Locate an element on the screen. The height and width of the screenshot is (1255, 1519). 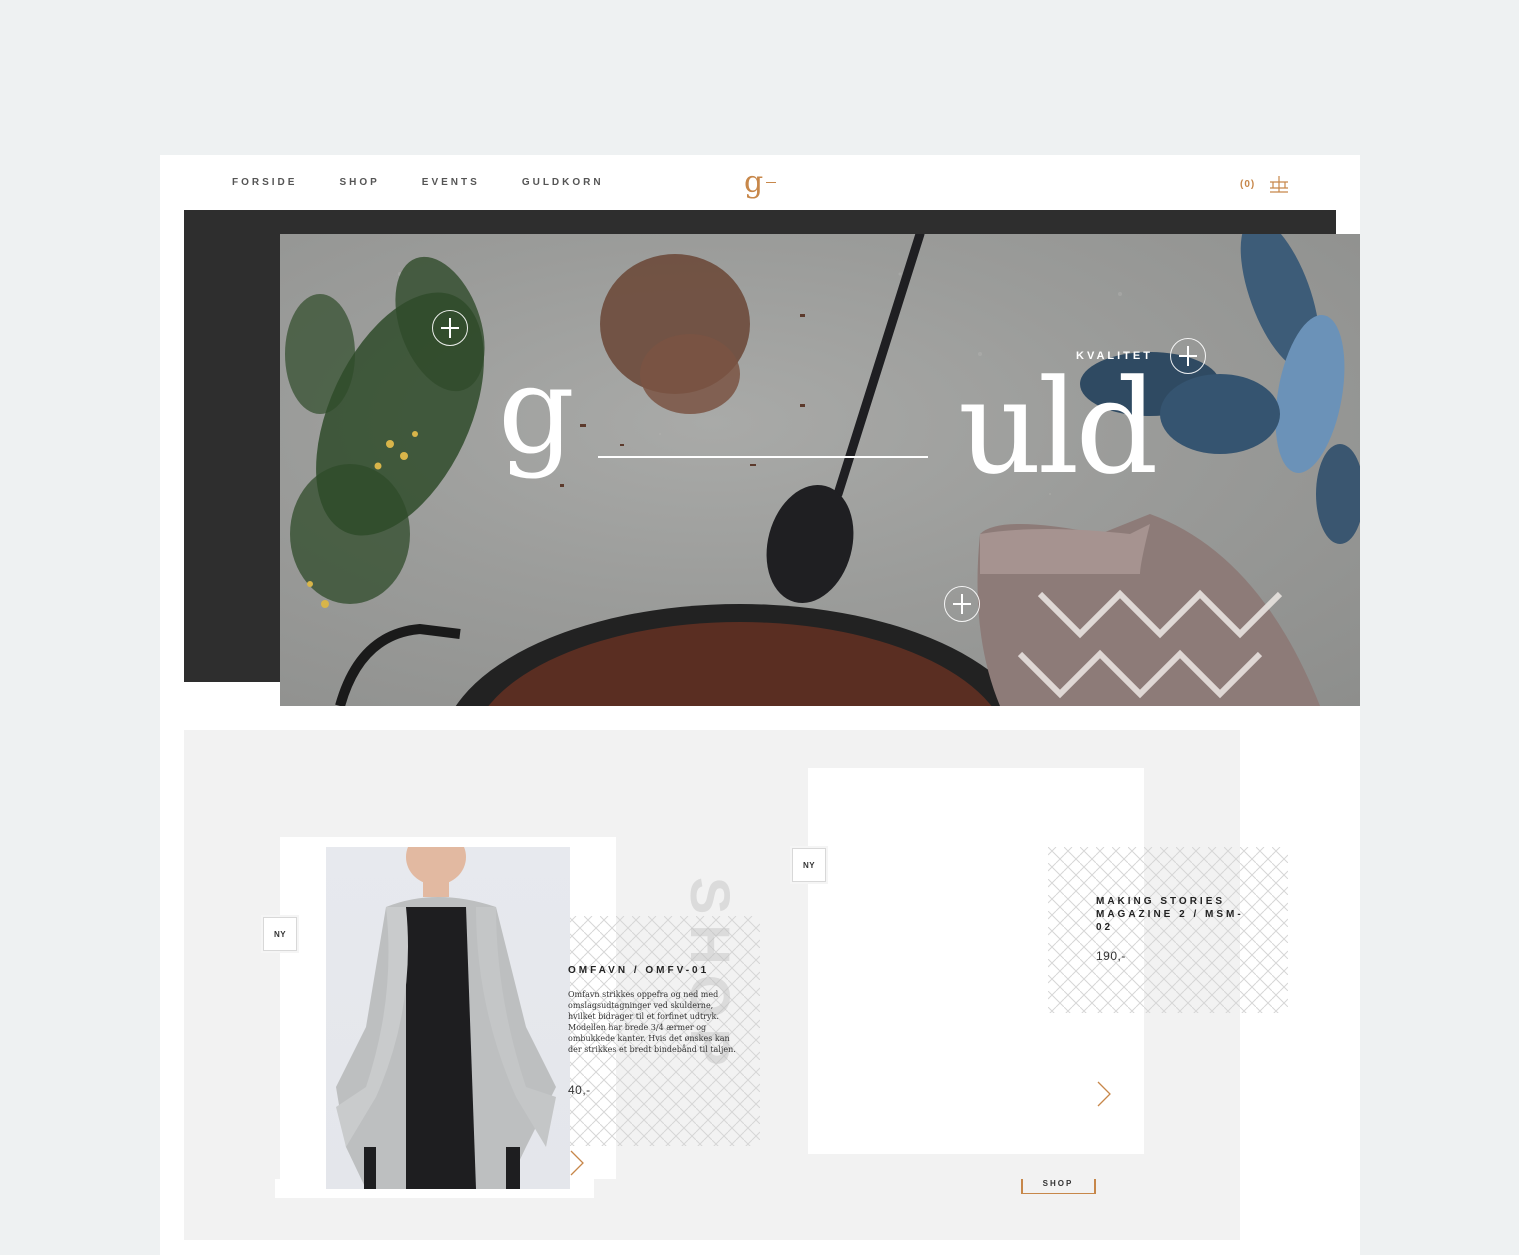
nav-item-guldkorn: GULDKORN is located at coordinates (563, 182).